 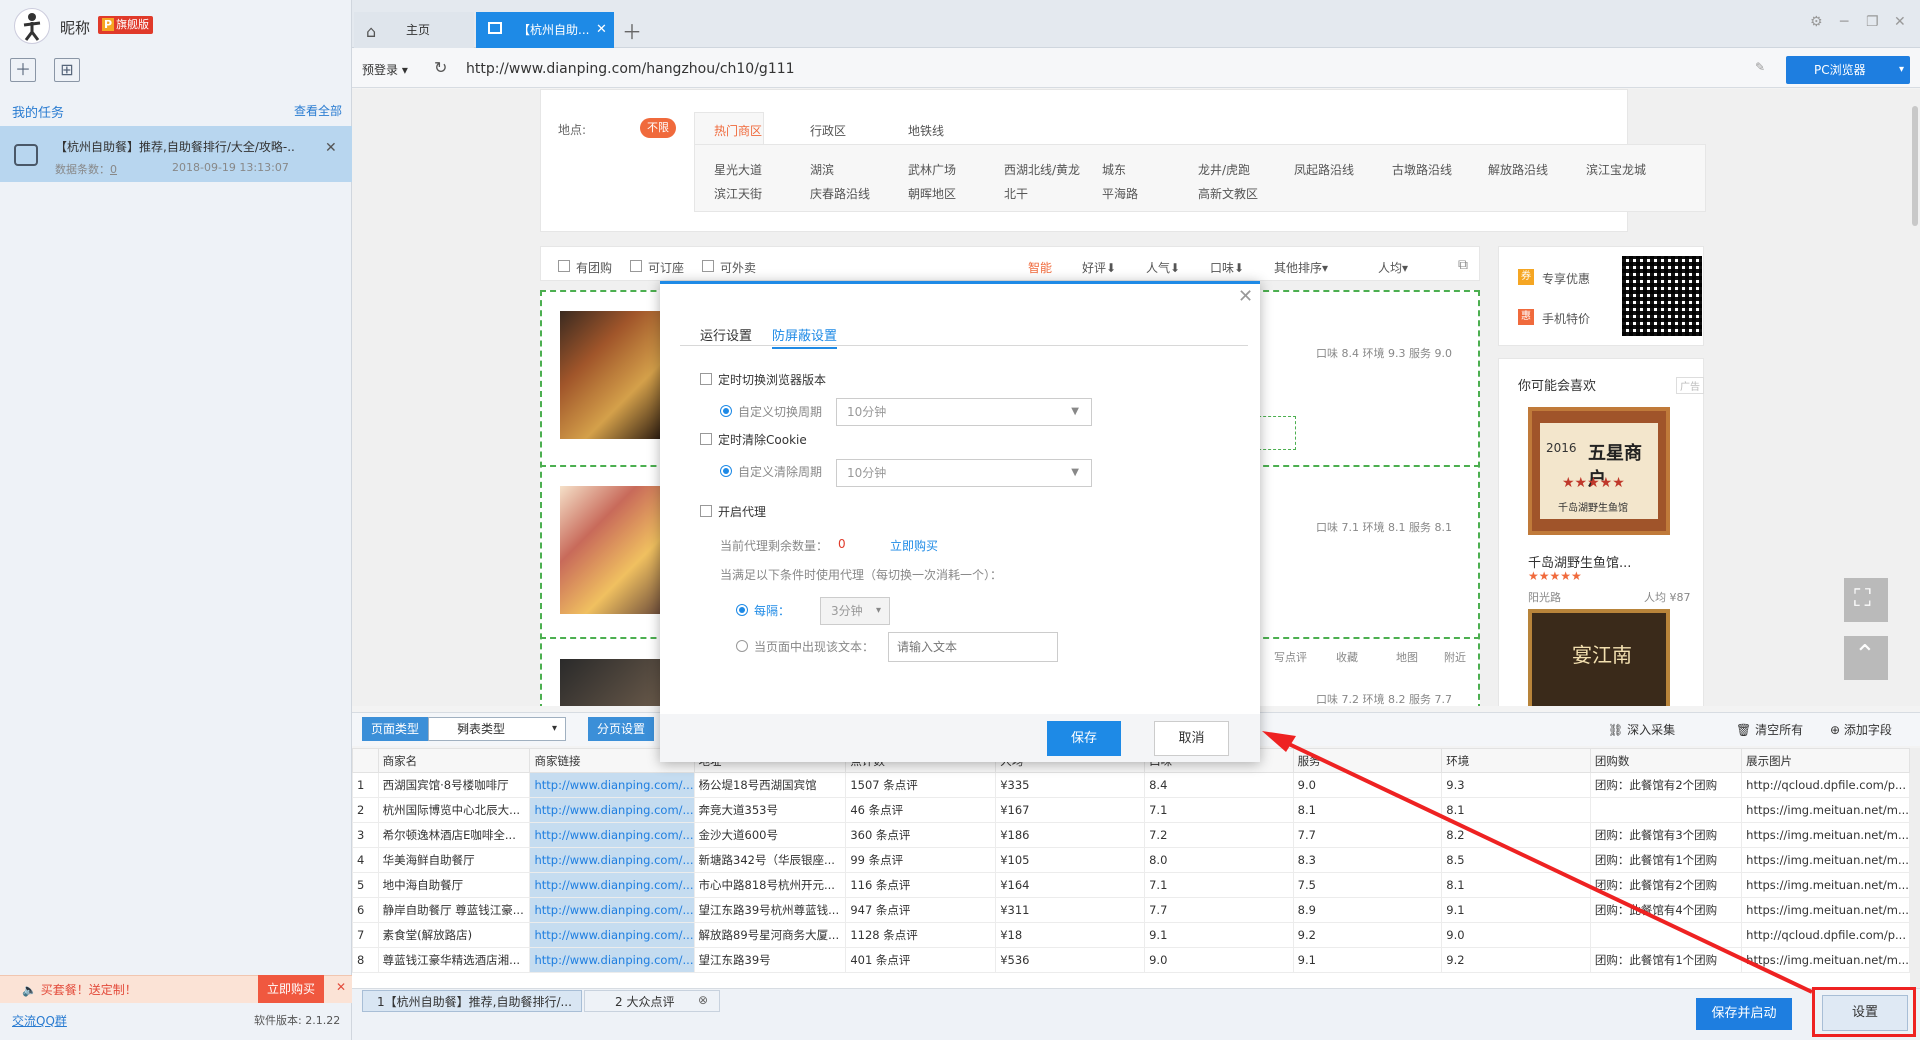 I want to click on table-cell: 4, so click(x=365, y=860).